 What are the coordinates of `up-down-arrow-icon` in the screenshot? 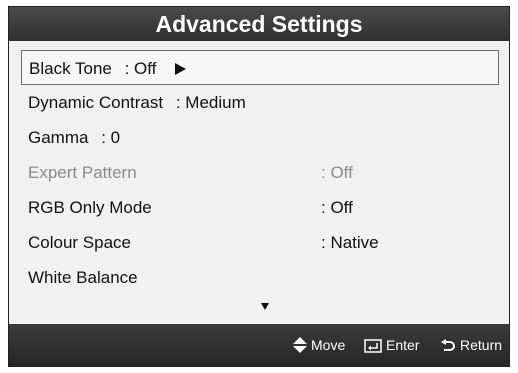 It's located at (300, 345).